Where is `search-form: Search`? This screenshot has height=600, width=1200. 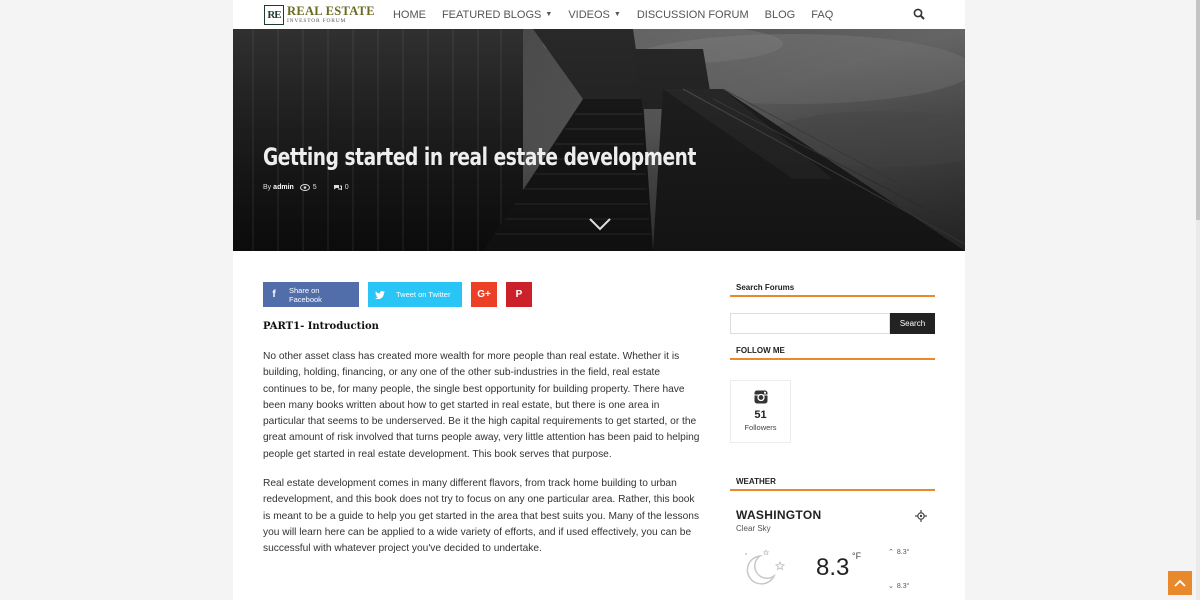
search-form: Search is located at coordinates (832, 323).